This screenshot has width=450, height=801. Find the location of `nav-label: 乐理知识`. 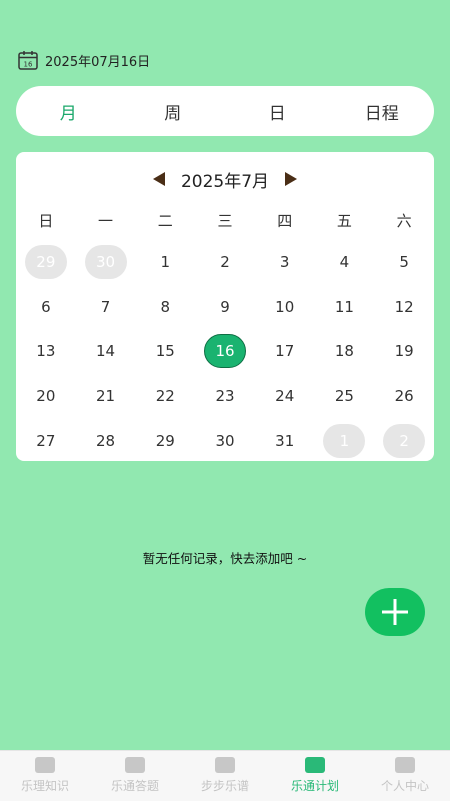

nav-label: 乐理知识 is located at coordinates (44, 786).